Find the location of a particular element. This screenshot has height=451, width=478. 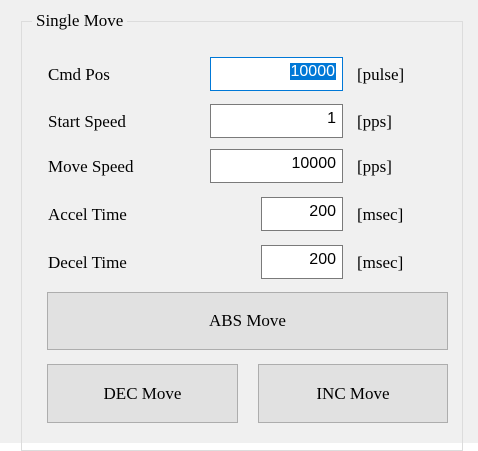

decel-time-unit: [msec] is located at coordinates (380, 262).